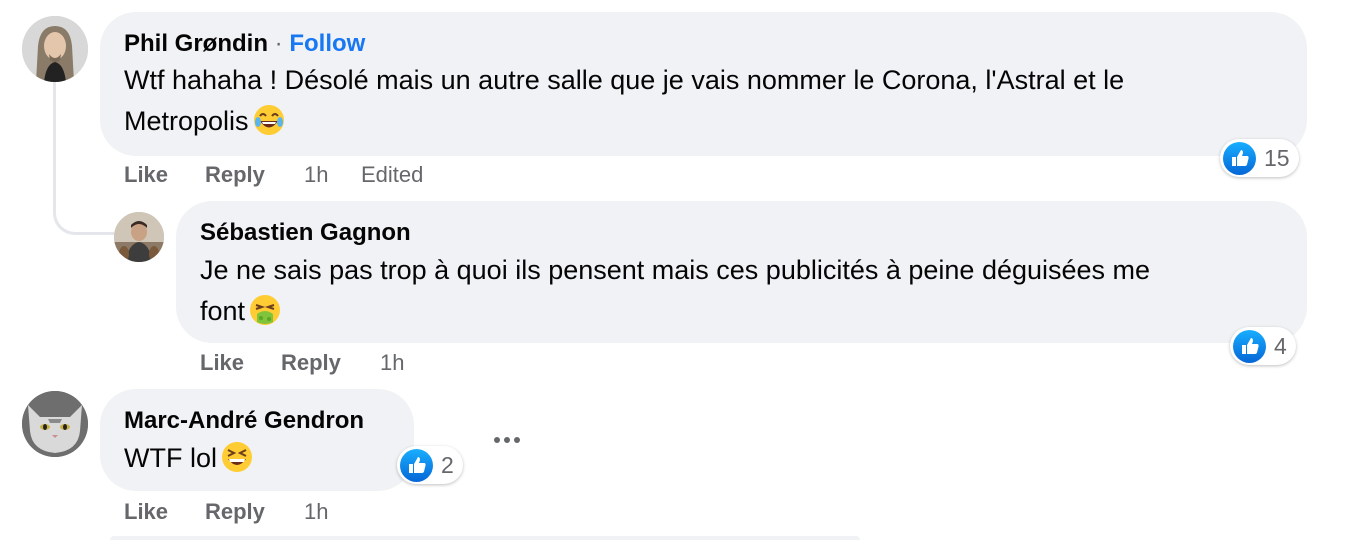 Image resolution: width=1366 pixels, height=540 pixels. Describe the element at coordinates (1259, 158) in the screenshot. I see `reaction-count-badge: 15` at that location.